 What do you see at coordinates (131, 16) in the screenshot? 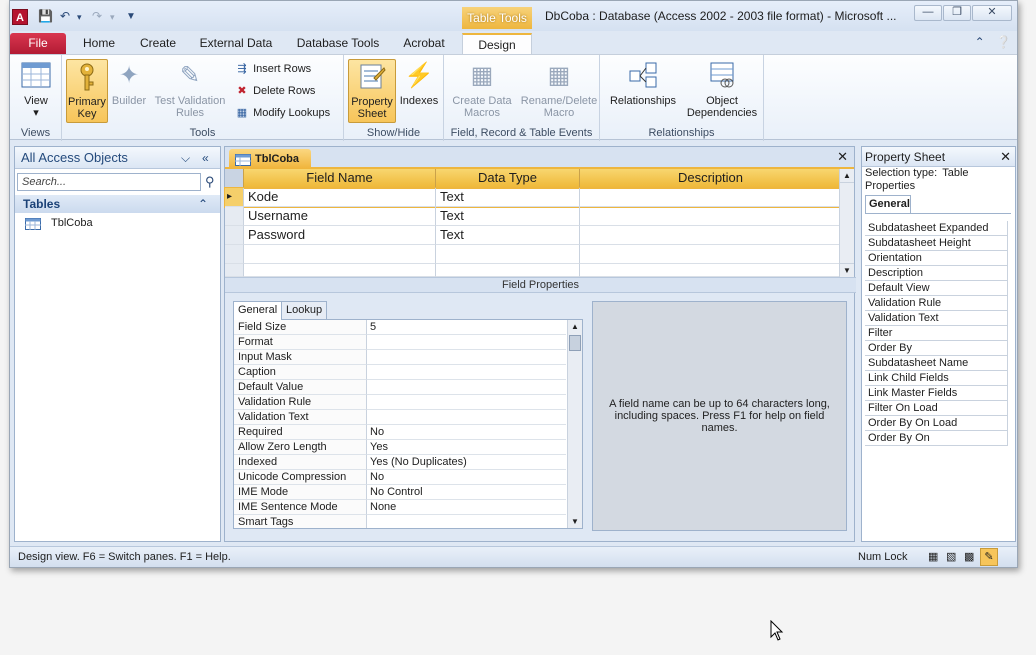
I see `customize-qat-icon: ▼` at bounding box center [131, 16].